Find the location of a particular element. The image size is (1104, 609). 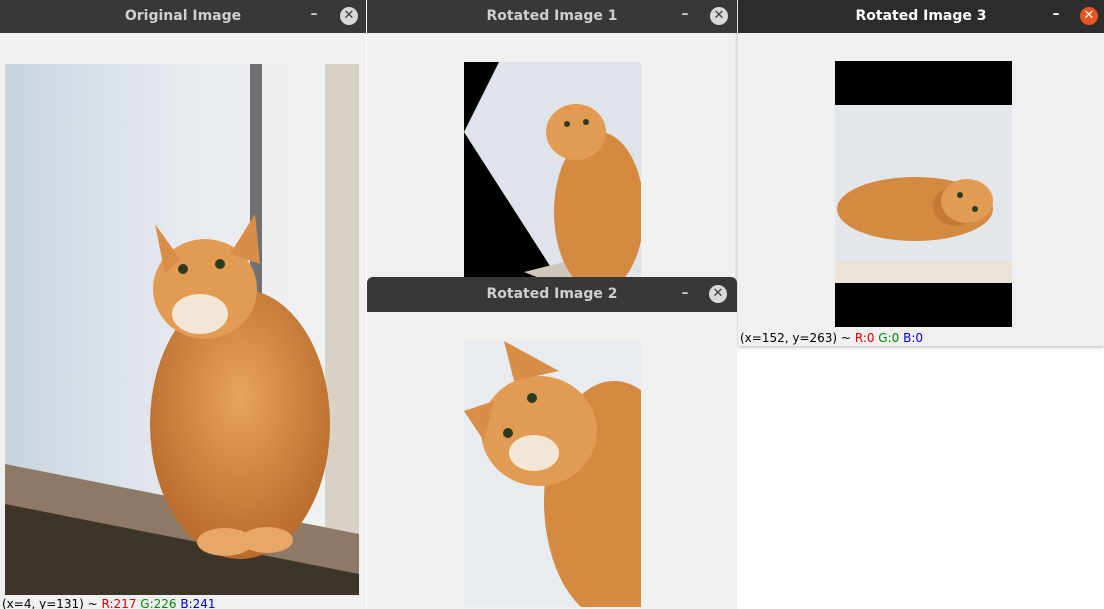

rotated-2-cat-image is located at coordinates (552, 474).